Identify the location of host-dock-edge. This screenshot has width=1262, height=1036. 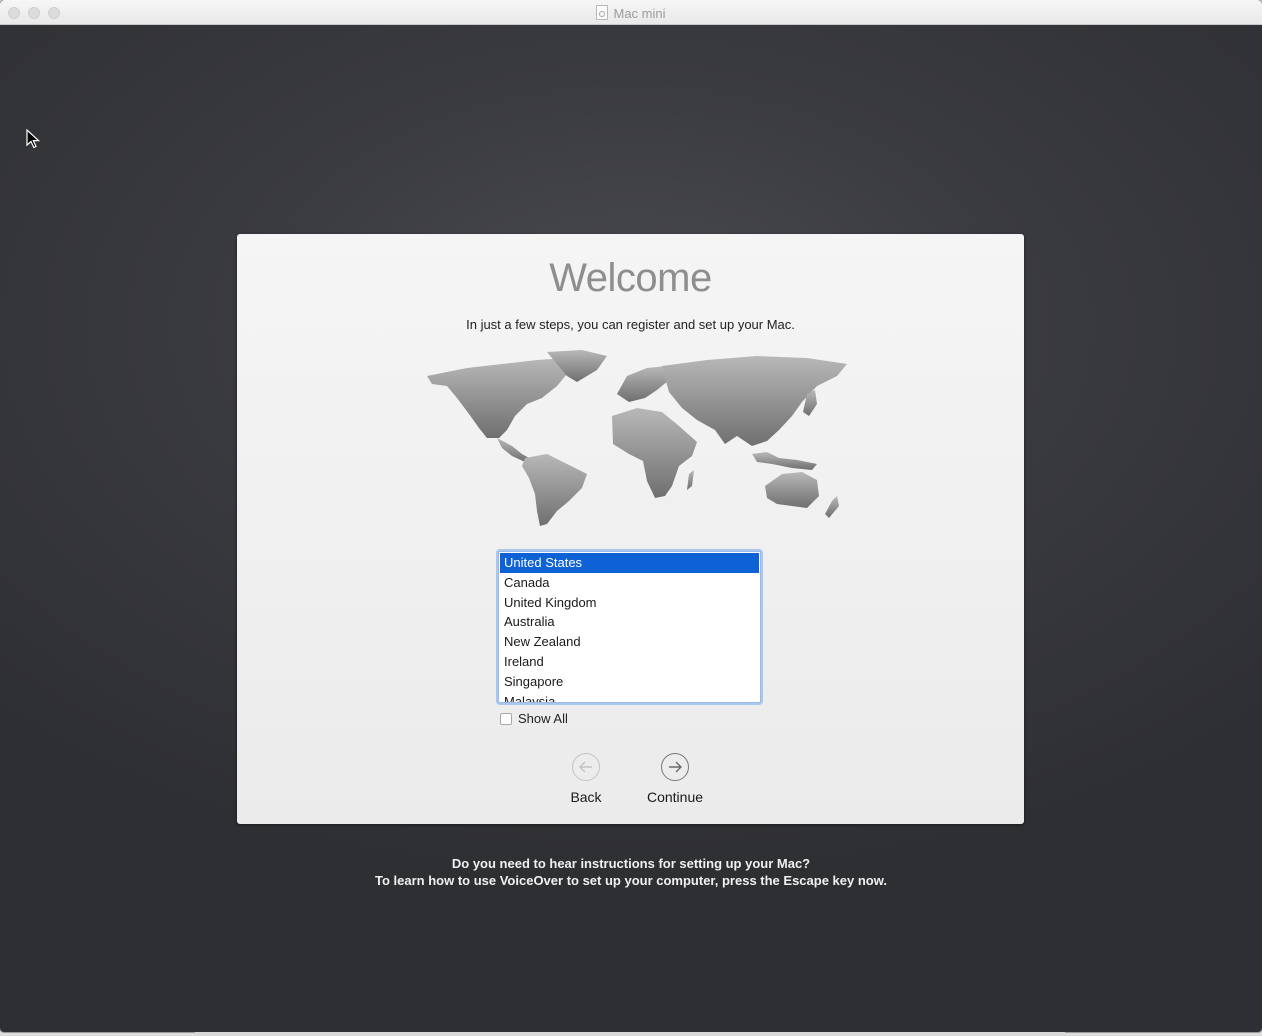
(630, 1034).